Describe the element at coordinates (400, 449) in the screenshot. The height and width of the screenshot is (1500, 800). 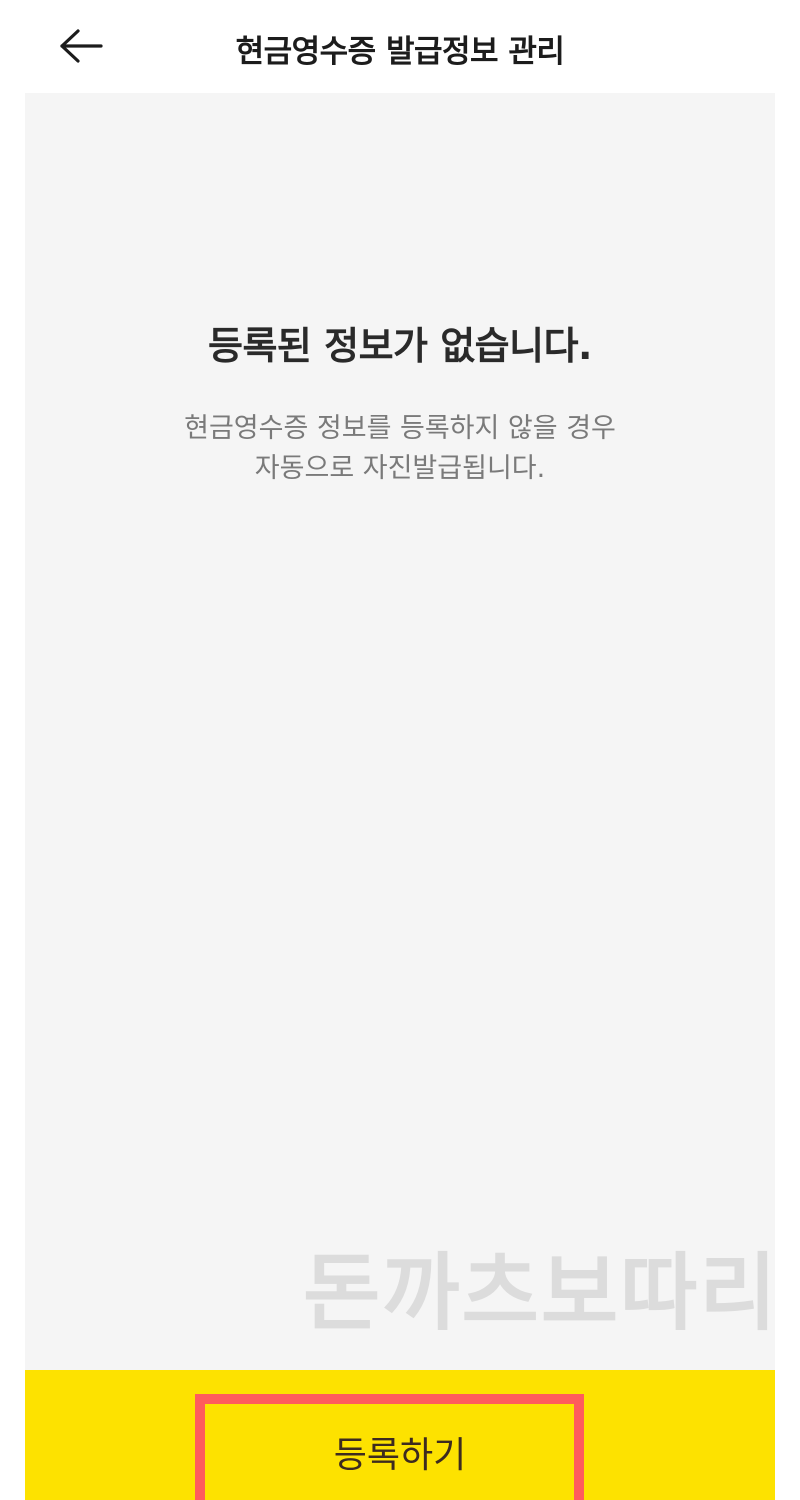
I see `empty-state-description: 현금영수증 정보를 등록하지 않을 경우 자동으로 자진발급됩니다.` at that location.